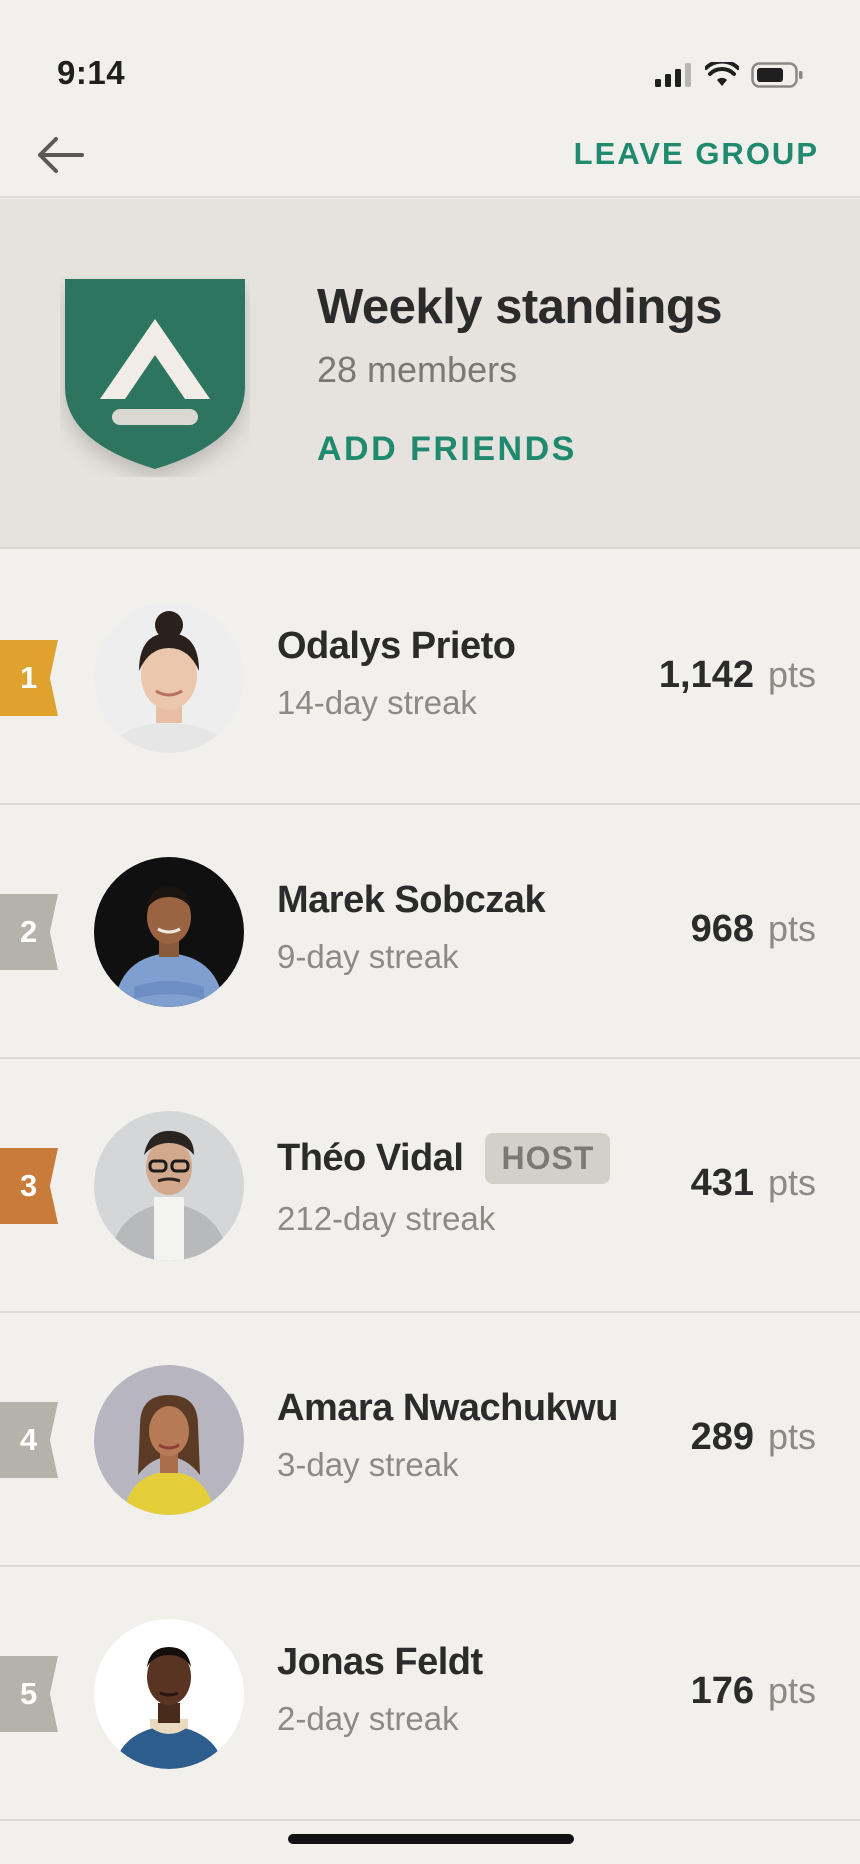 The width and height of the screenshot is (860, 1864). What do you see at coordinates (29, 1694) in the screenshot?
I see `rank-flag: 5` at bounding box center [29, 1694].